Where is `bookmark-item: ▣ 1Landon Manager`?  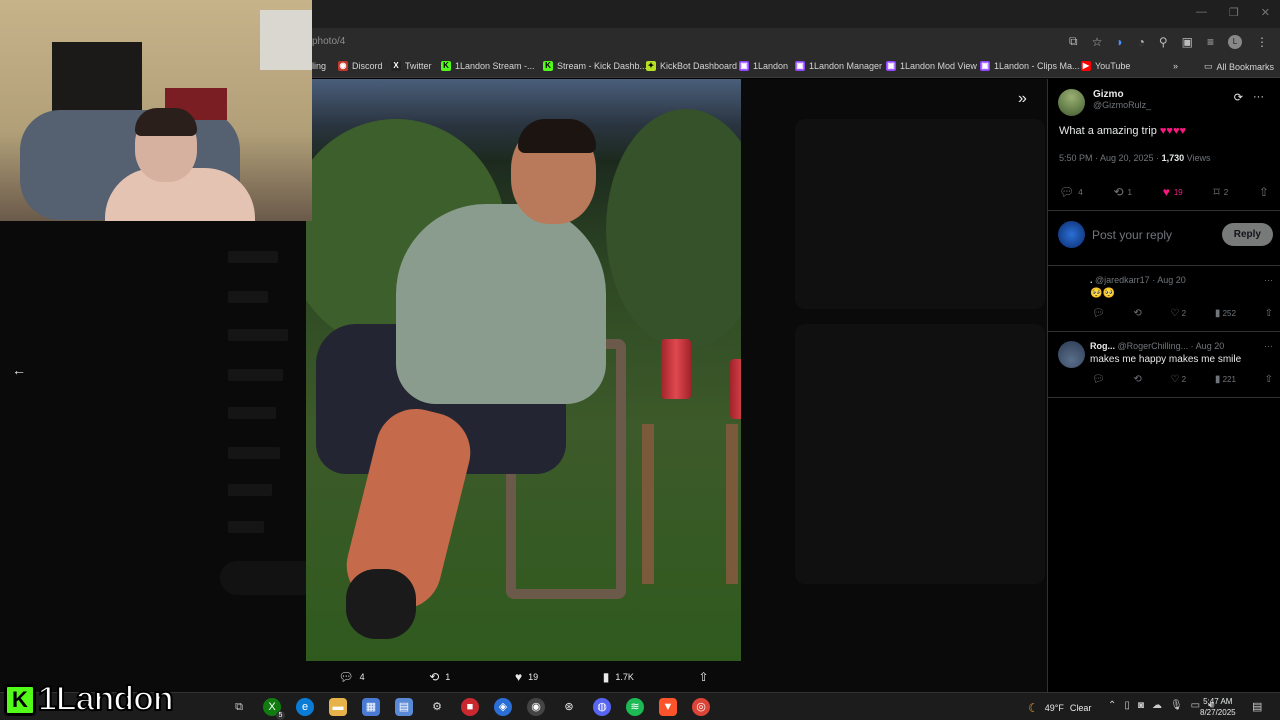 bookmark-item: ▣ 1Landon Manager is located at coordinates (838, 66).